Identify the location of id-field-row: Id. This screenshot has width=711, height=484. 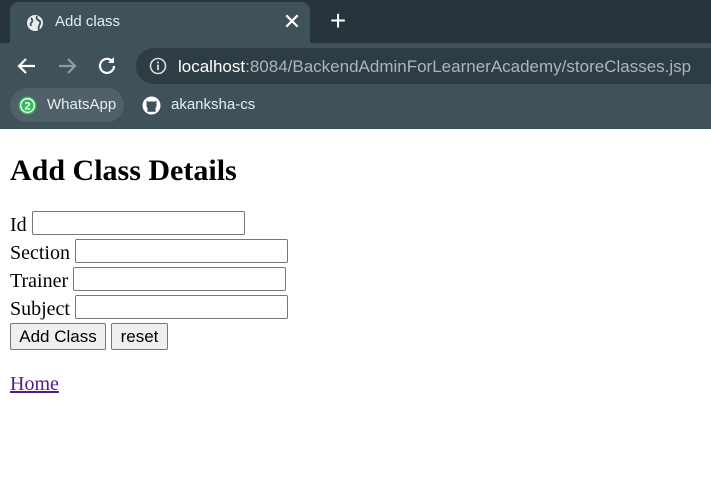
(127, 224).